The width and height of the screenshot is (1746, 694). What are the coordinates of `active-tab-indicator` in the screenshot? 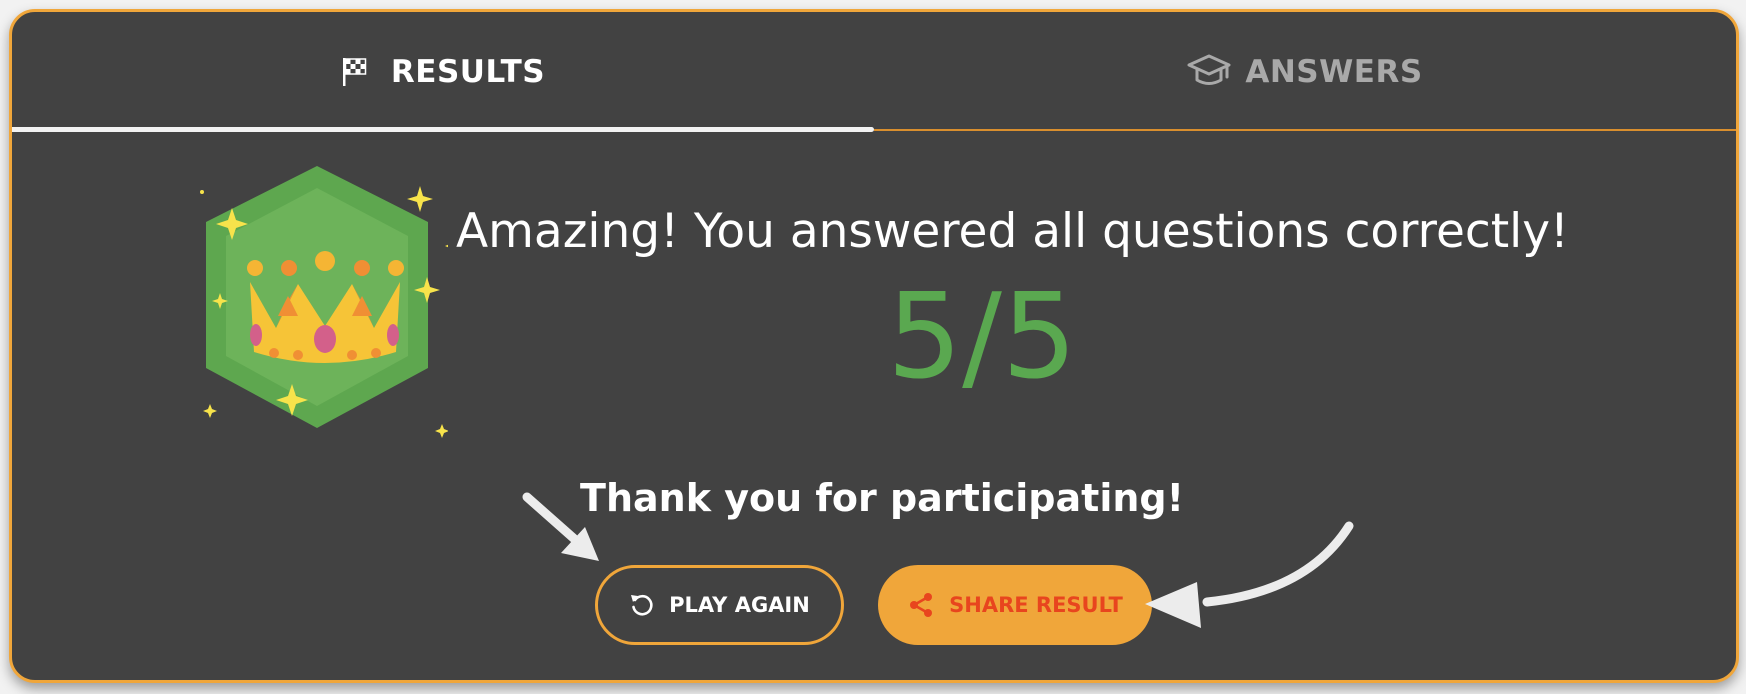 It's located at (443, 129).